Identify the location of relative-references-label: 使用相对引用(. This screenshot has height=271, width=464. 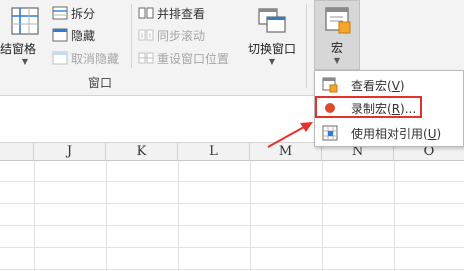
(389, 134).